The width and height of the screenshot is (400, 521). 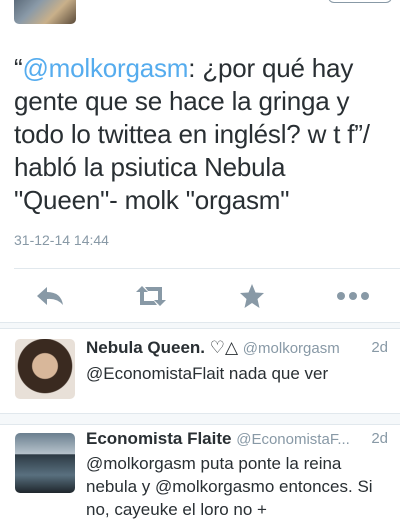 What do you see at coordinates (45, 12) in the screenshot?
I see `author-avatar` at bounding box center [45, 12].